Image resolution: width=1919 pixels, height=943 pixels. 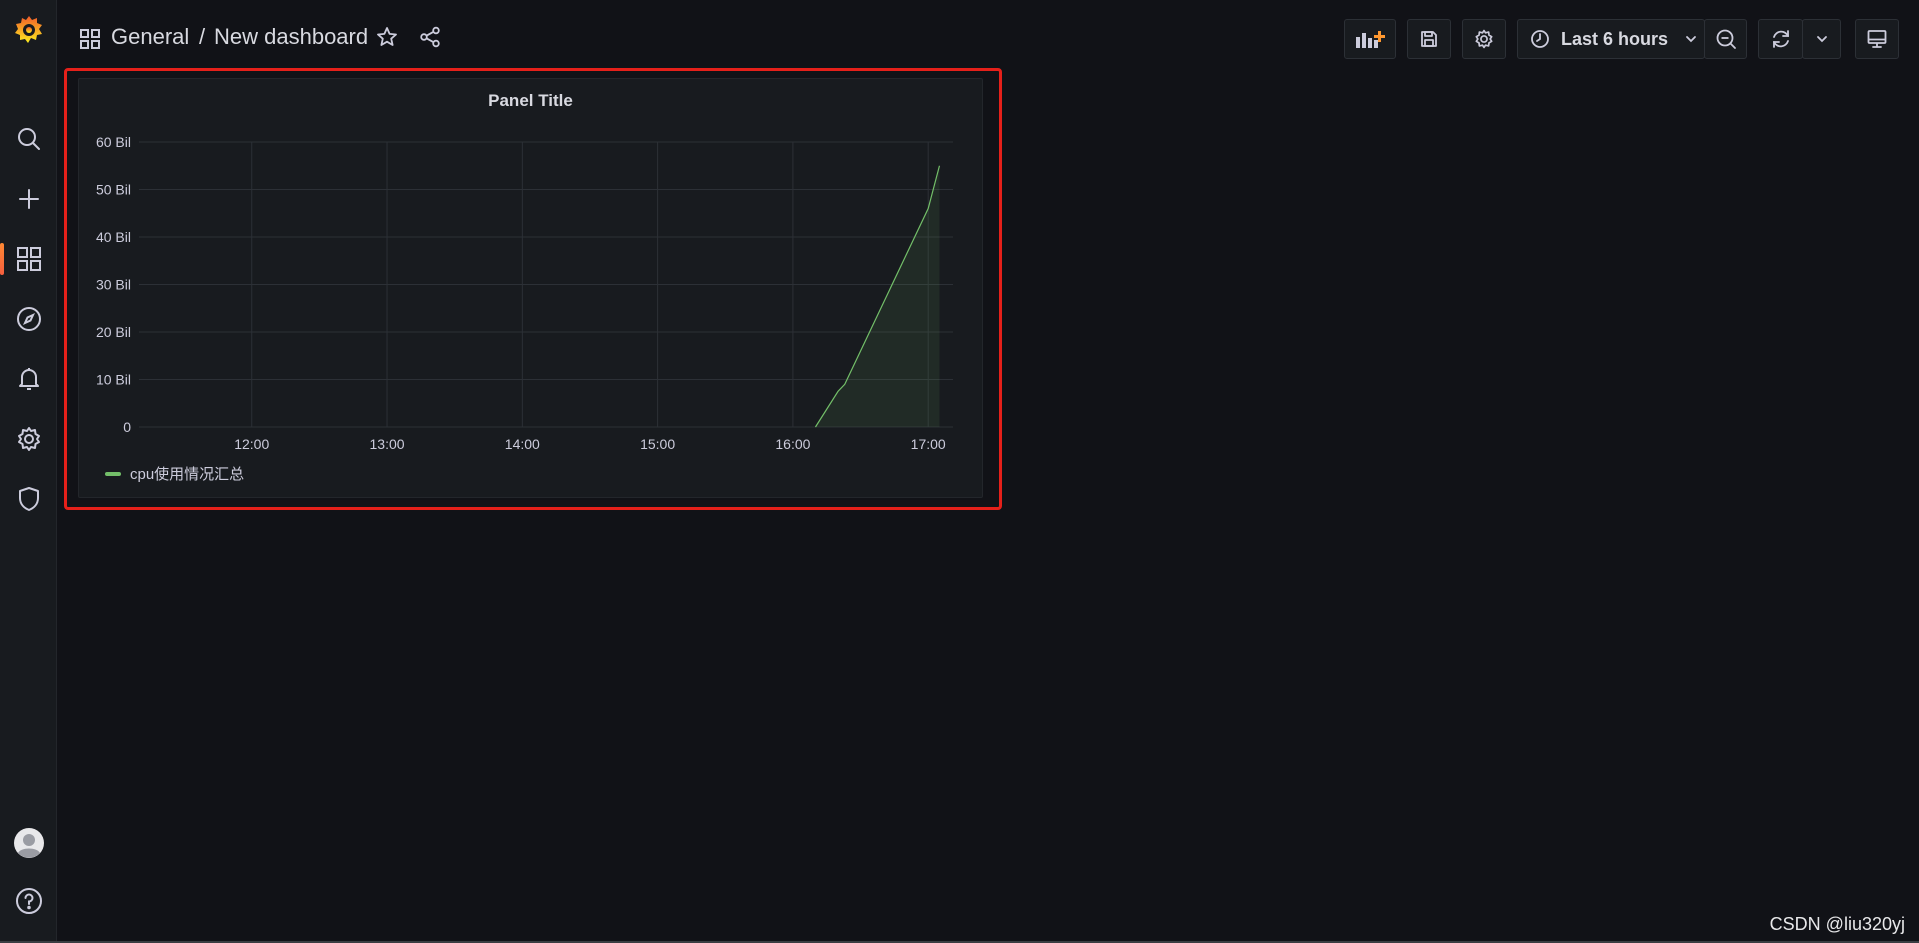 I want to click on series-area-fill, so click(x=877, y=296).